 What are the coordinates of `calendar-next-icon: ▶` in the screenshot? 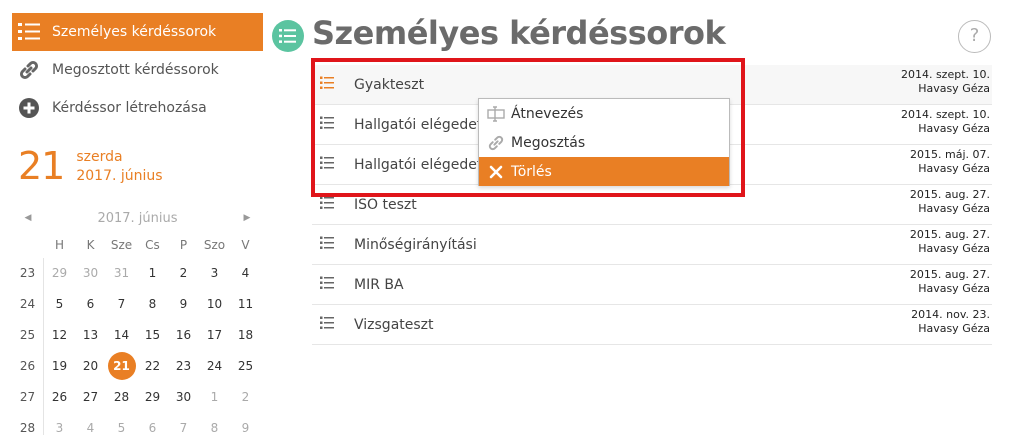 It's located at (247, 218).